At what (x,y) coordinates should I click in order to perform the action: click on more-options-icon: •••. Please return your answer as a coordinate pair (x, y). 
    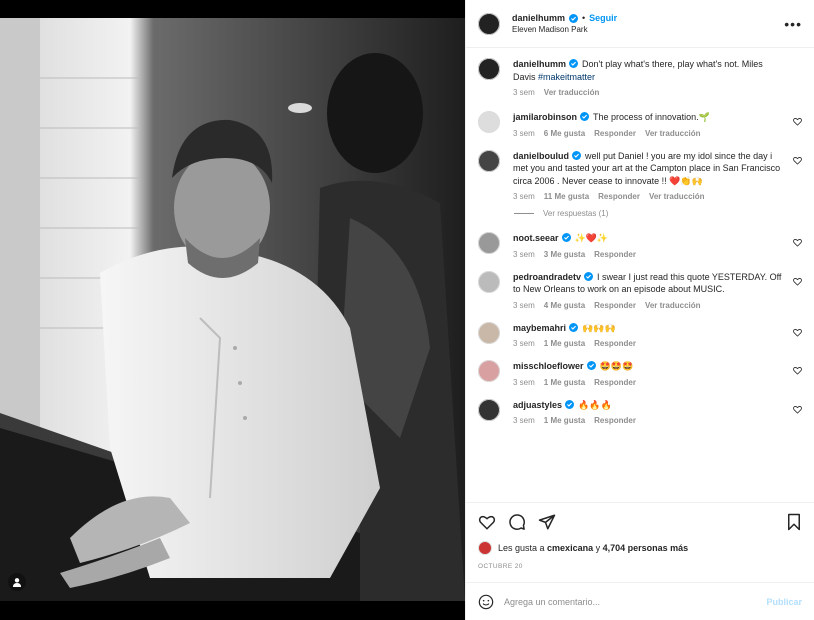
    Looking at the image, I should click on (793, 24).